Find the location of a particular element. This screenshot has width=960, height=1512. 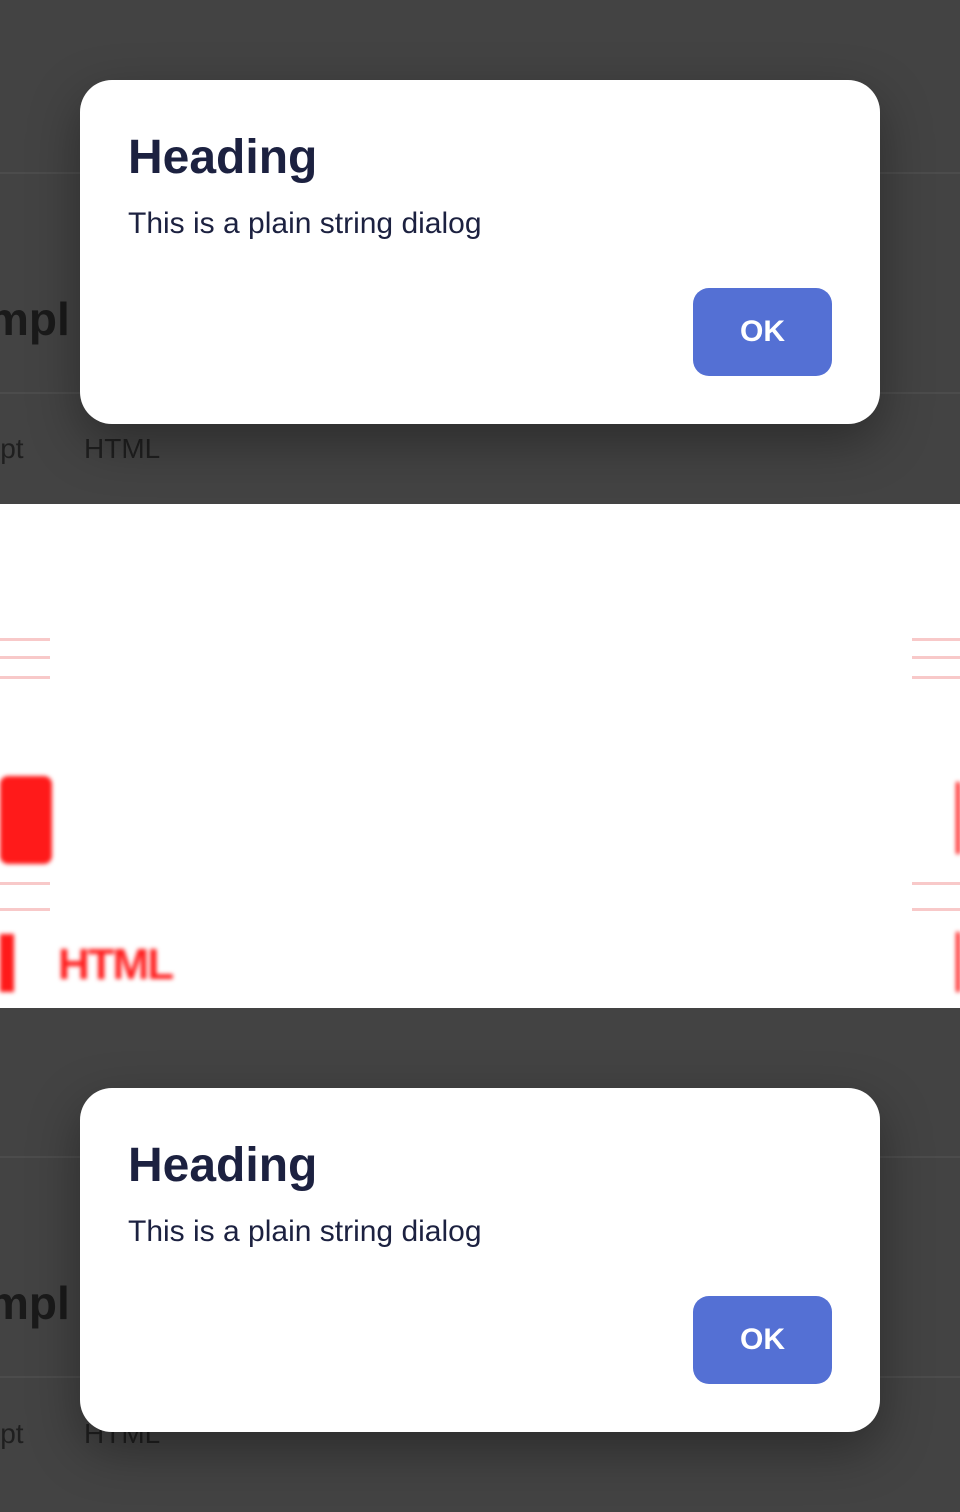

artifact-blurred-text: HTML is located at coordinates (116, 964).